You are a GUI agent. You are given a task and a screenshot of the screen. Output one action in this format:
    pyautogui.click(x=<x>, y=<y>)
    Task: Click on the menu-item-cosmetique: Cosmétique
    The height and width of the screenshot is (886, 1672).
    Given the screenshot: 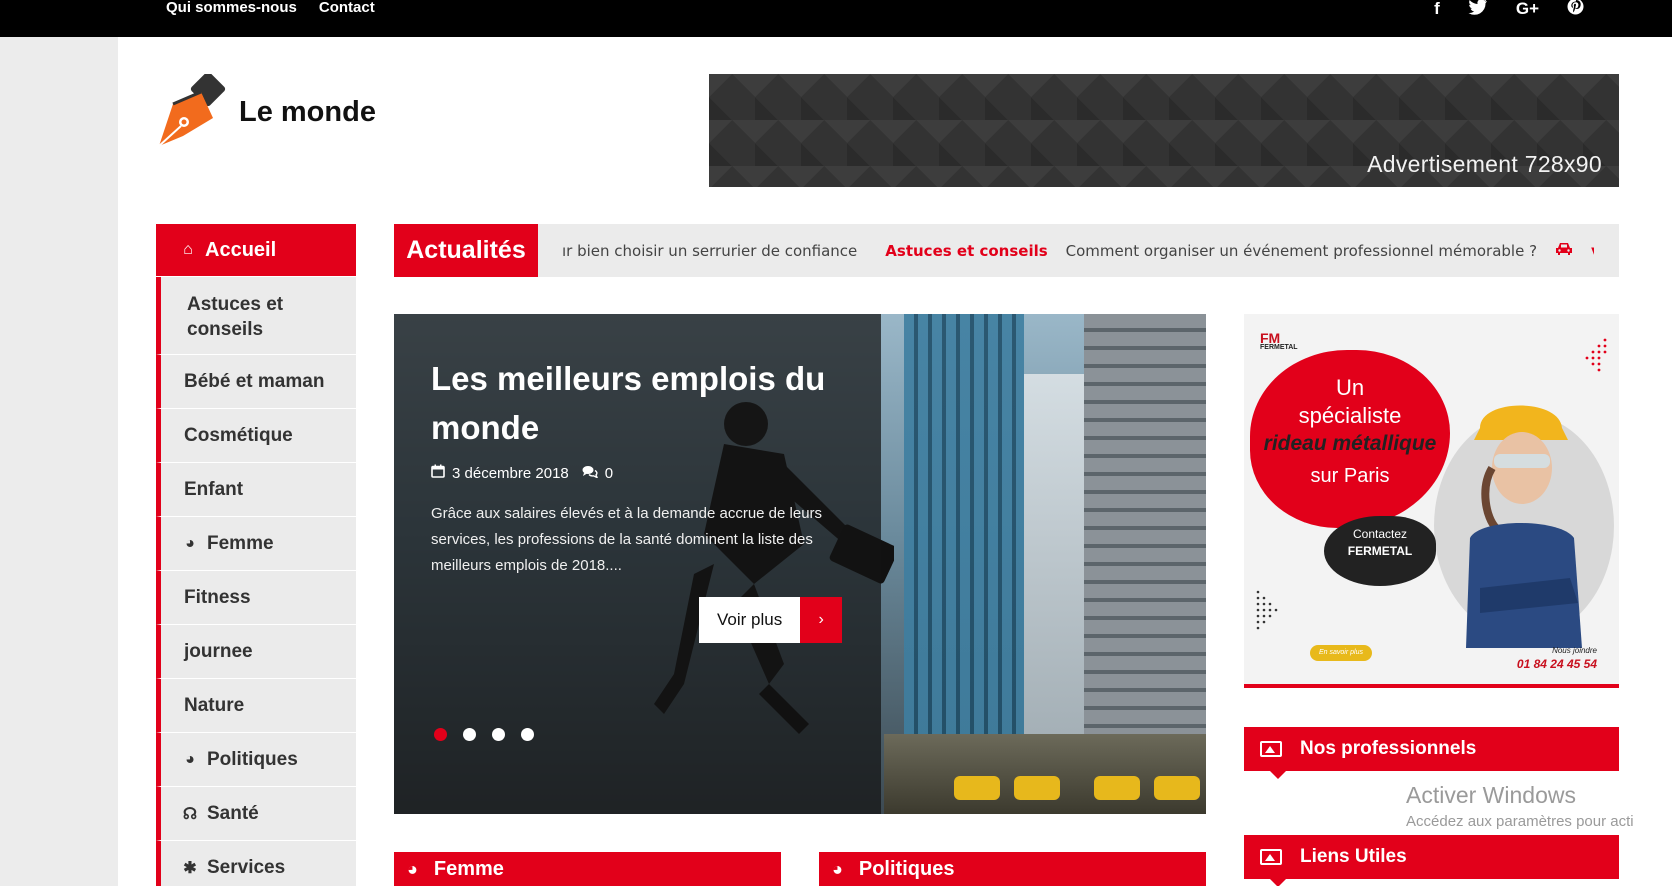 What is the action you would take?
    pyautogui.click(x=256, y=436)
    